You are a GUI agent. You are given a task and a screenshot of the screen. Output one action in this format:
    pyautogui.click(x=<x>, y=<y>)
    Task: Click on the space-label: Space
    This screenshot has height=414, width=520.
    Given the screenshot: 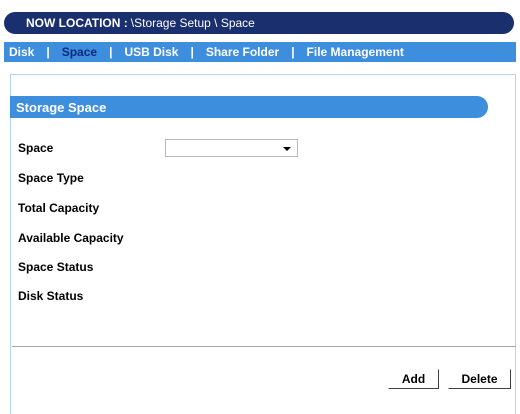 What is the action you would take?
    pyautogui.click(x=36, y=148)
    